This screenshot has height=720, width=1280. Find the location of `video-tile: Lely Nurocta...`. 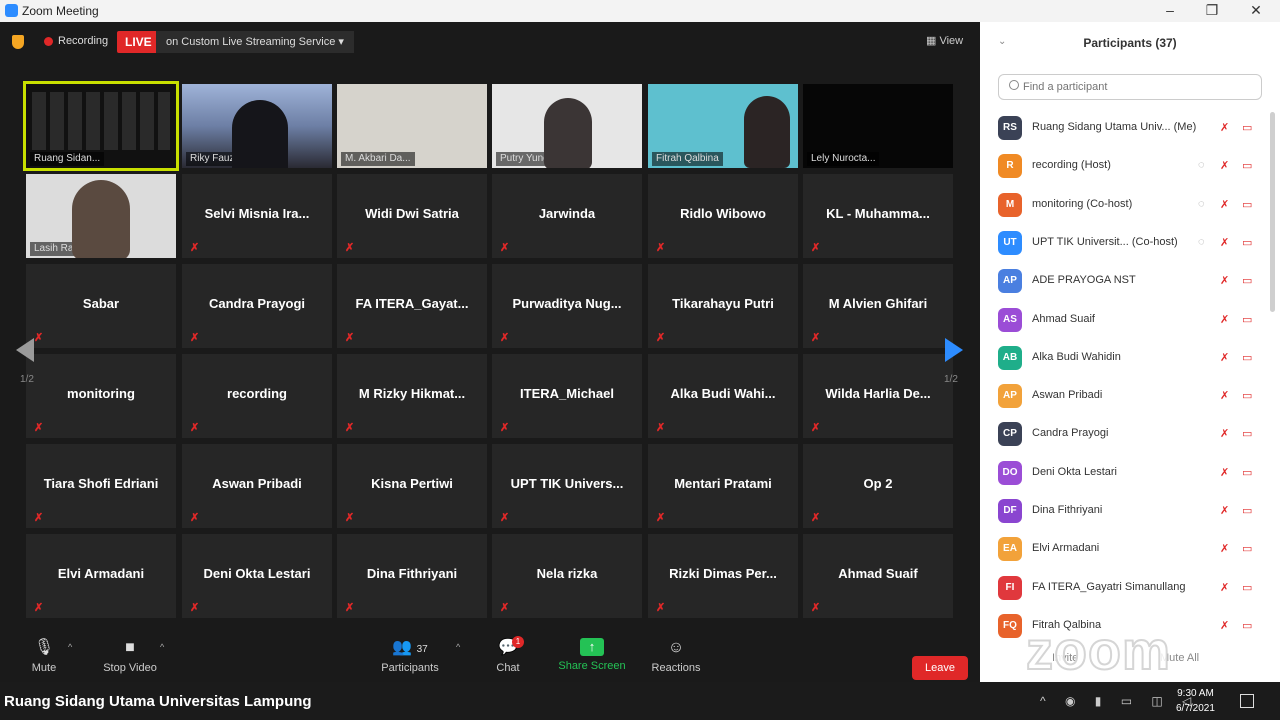

video-tile: Lely Nurocta... is located at coordinates (878, 126).